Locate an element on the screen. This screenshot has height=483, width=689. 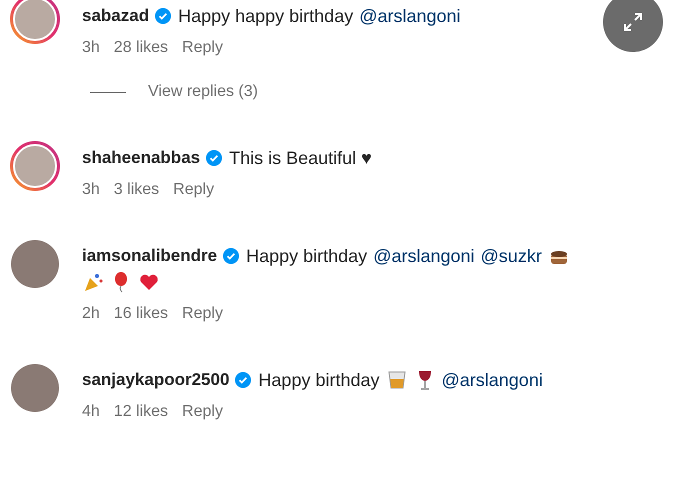
comment-text: This is Beautiful ♥ is located at coordinates (300, 158).